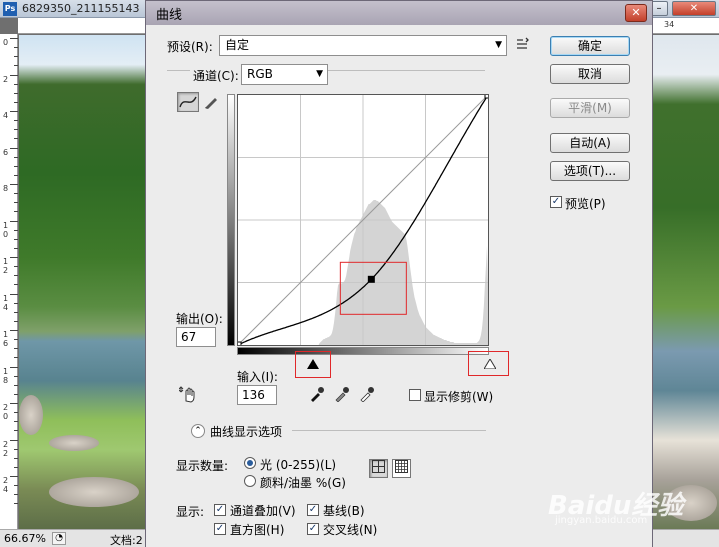 The height and width of the screenshot is (547, 719). Describe the element at coordinates (284, 74) in the screenshot. I see `channel-select: RGB ▼` at that location.